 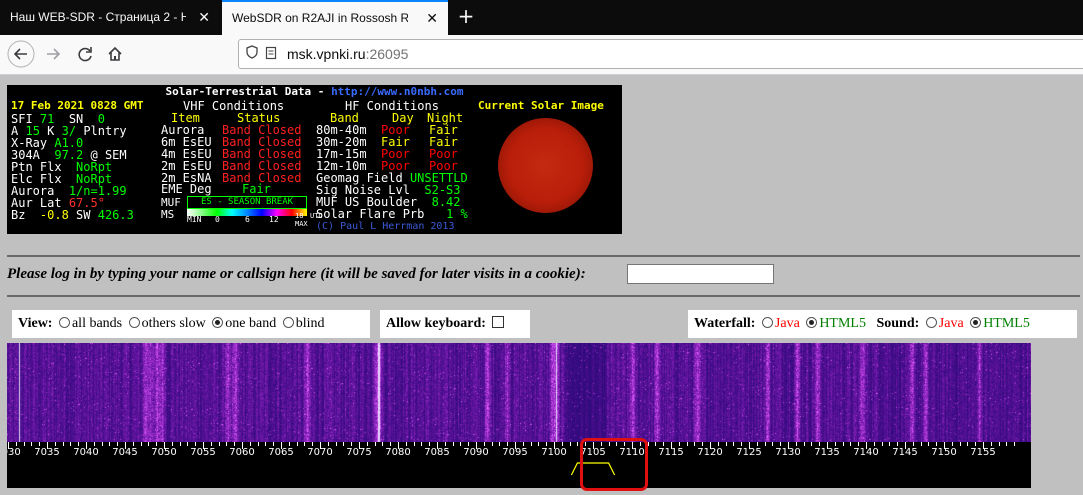 I want to click on scale-max-label: MAX, so click(x=301, y=224).